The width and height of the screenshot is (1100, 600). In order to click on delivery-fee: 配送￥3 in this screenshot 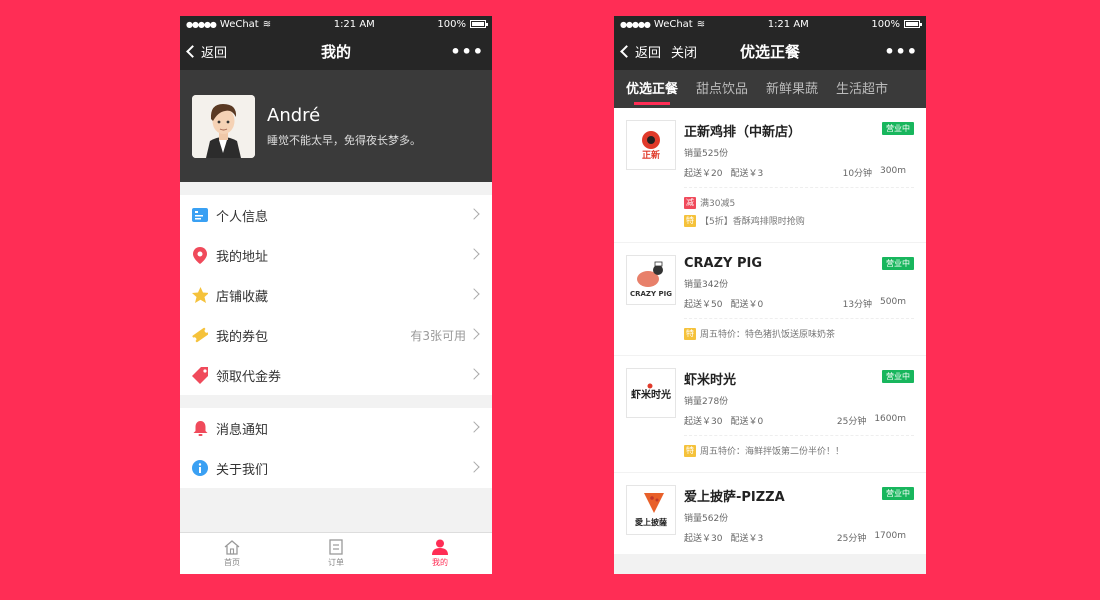, I will do `click(747, 539)`.